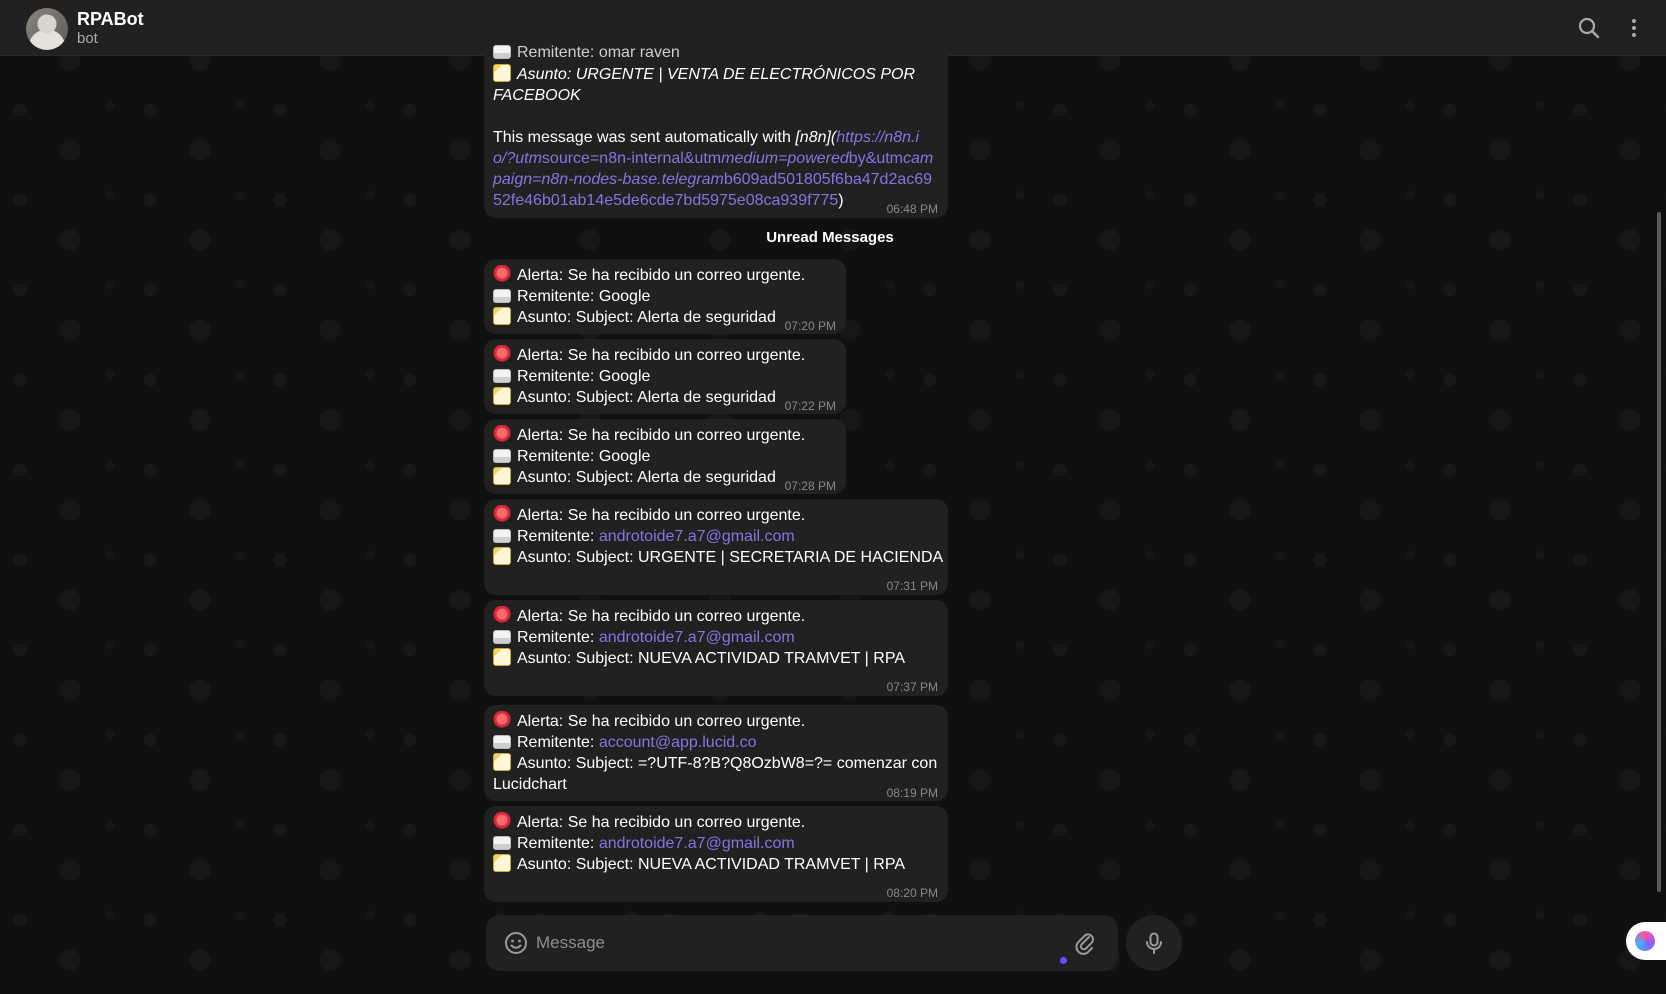 This screenshot has height=994, width=1666. Describe the element at coordinates (830, 237) in the screenshot. I see `unread-divider: Unread Messages` at that location.